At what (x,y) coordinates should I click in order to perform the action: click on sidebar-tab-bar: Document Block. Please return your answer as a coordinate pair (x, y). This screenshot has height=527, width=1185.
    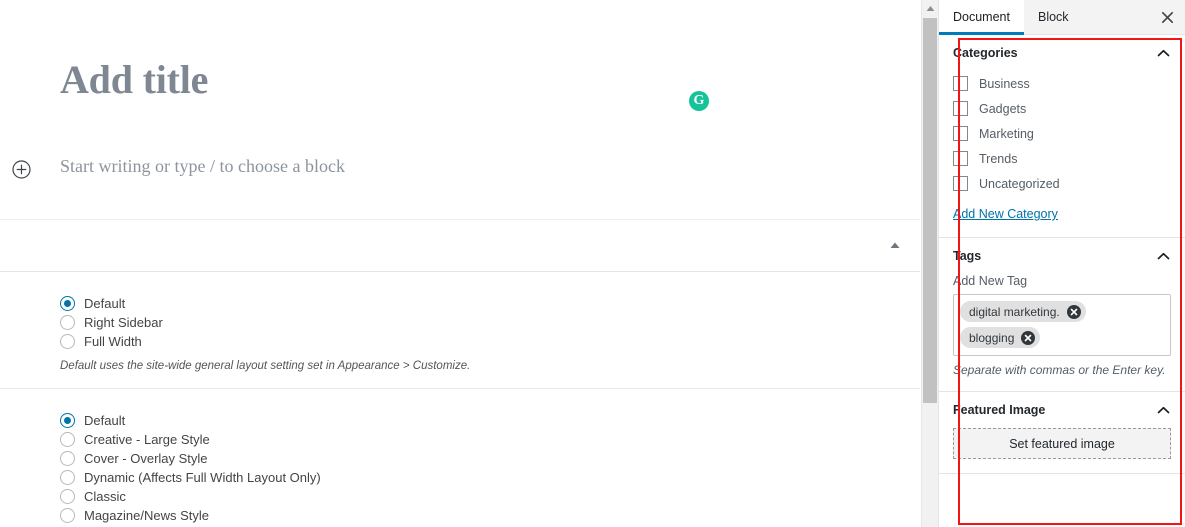
    Looking at the image, I should click on (1062, 17).